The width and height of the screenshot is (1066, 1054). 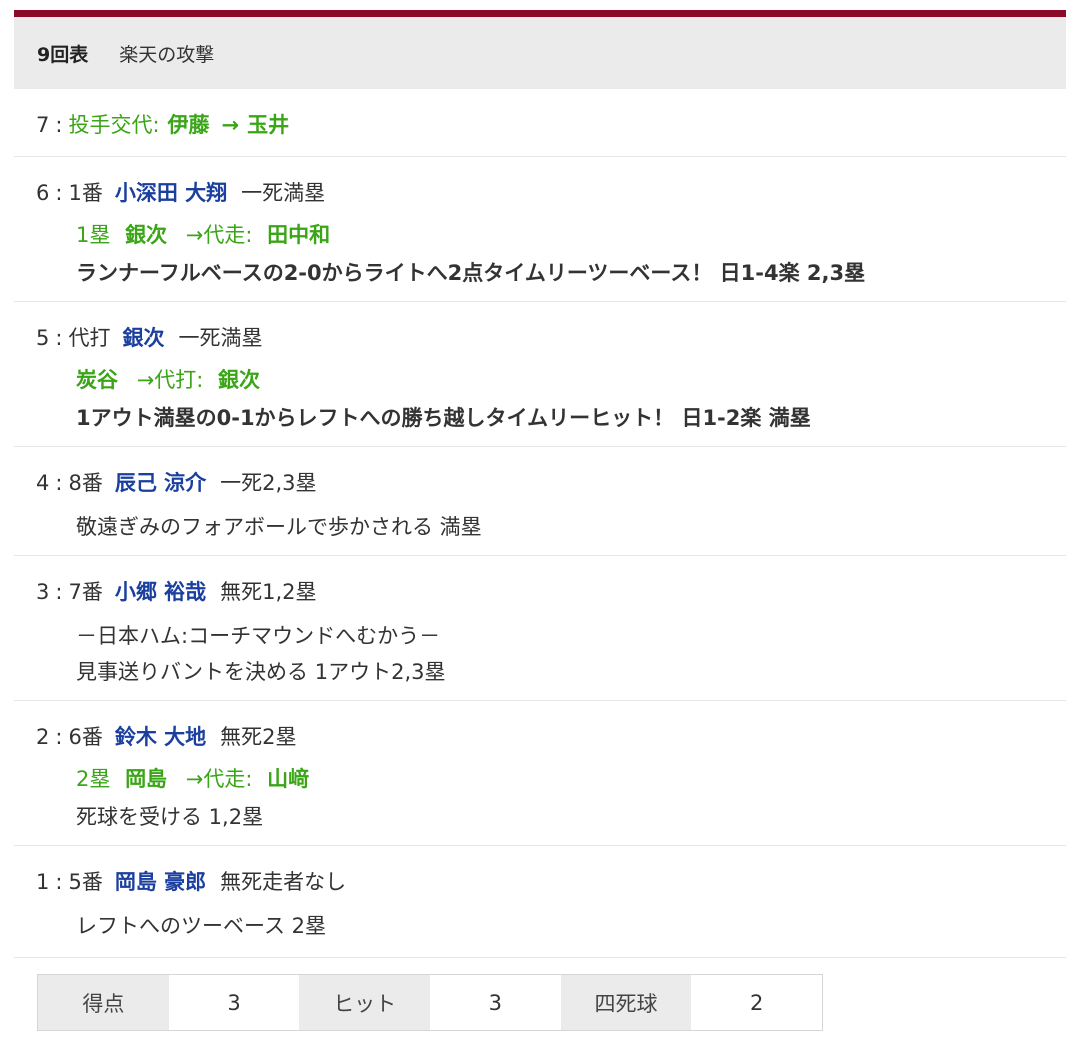 I want to click on event-number: 7, so click(x=43, y=125).